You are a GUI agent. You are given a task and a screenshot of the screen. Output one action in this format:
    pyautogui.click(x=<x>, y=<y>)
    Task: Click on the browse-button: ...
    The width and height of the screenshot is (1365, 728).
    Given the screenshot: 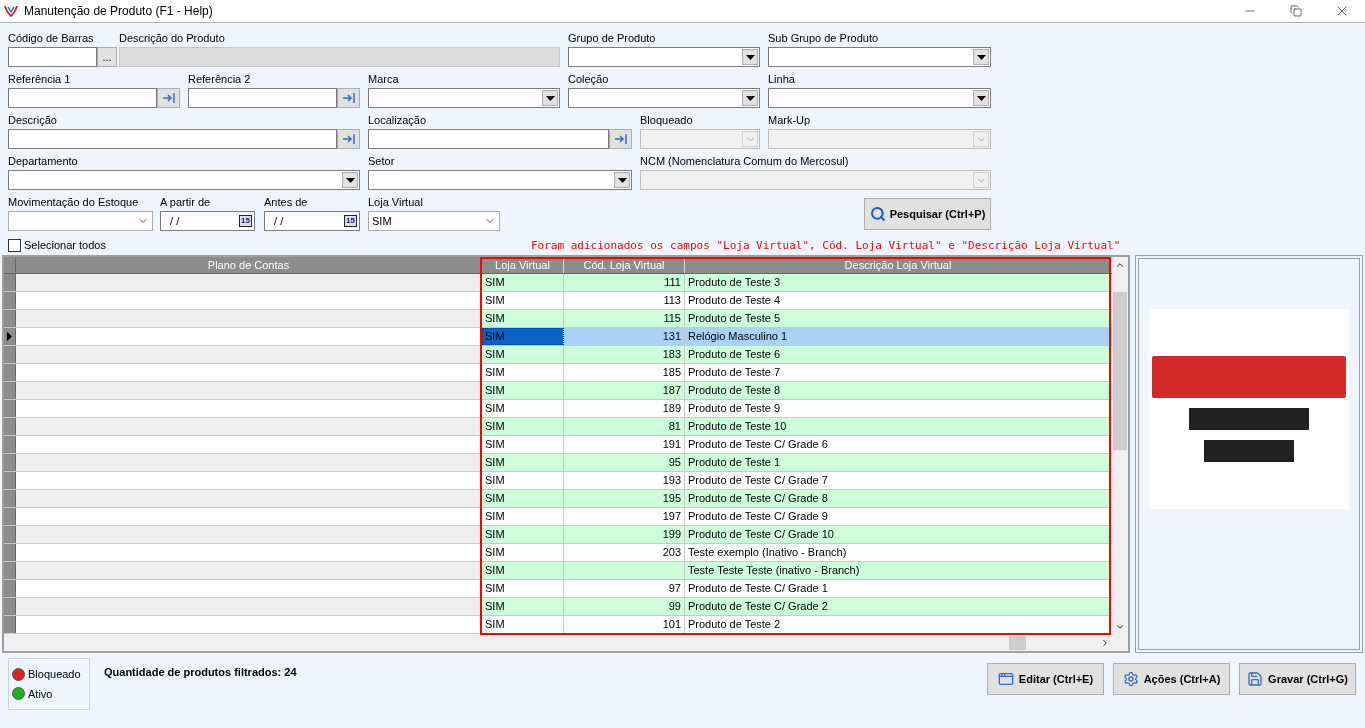 What is the action you would take?
    pyautogui.click(x=107, y=57)
    